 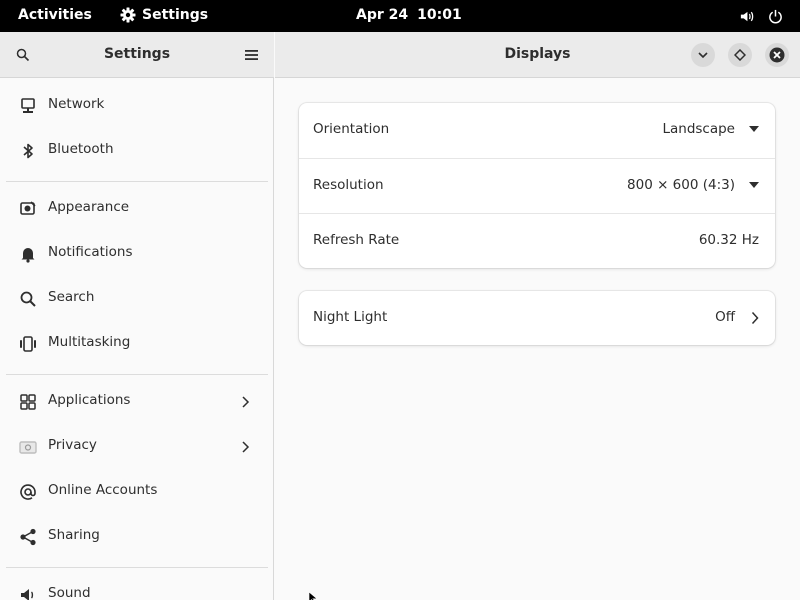 What do you see at coordinates (775, 16) in the screenshot?
I see `power-icon` at bounding box center [775, 16].